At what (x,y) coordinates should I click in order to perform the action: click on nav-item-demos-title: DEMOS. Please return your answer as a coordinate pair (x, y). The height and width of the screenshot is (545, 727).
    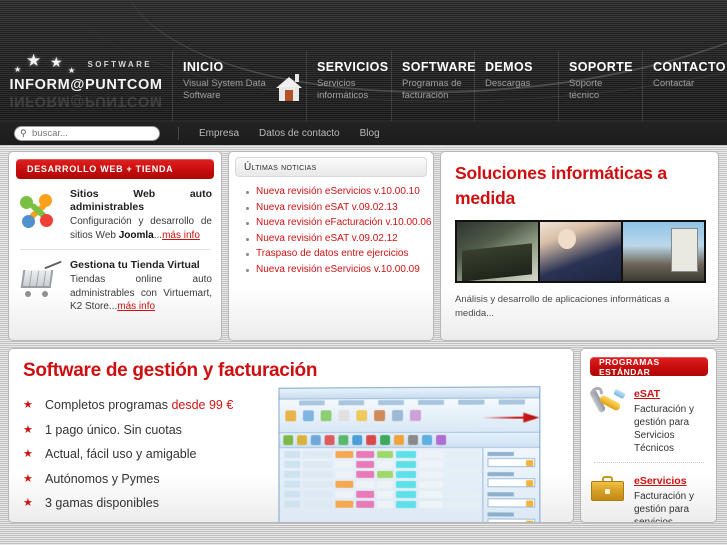
    Looking at the image, I should click on (509, 67).